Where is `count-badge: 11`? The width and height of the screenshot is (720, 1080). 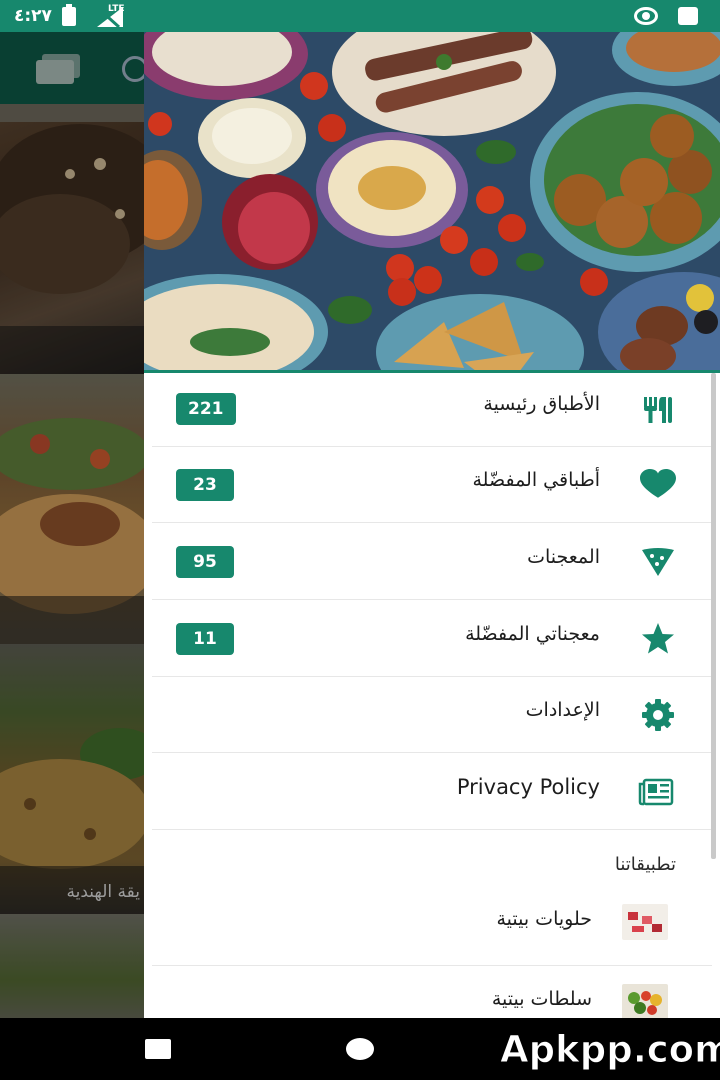 count-badge: 11 is located at coordinates (205, 639).